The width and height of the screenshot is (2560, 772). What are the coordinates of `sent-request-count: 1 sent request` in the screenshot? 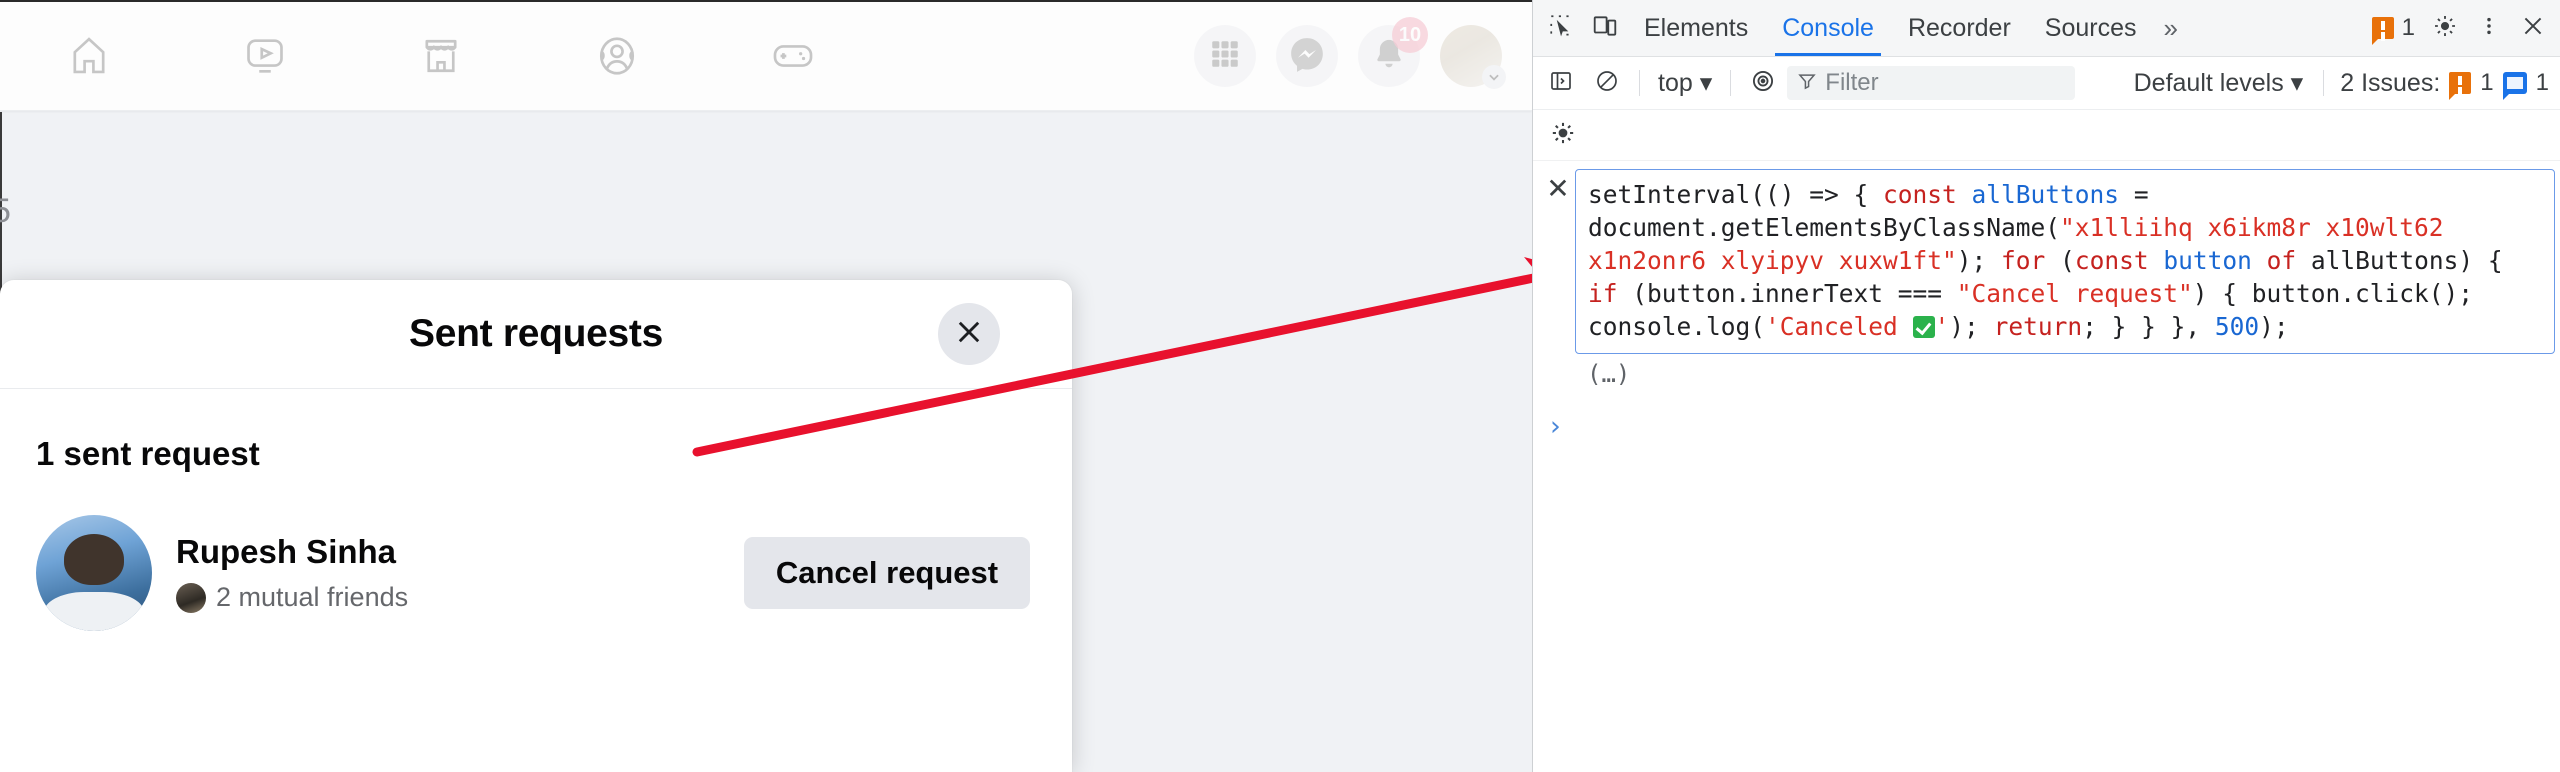 It's located at (148, 453).